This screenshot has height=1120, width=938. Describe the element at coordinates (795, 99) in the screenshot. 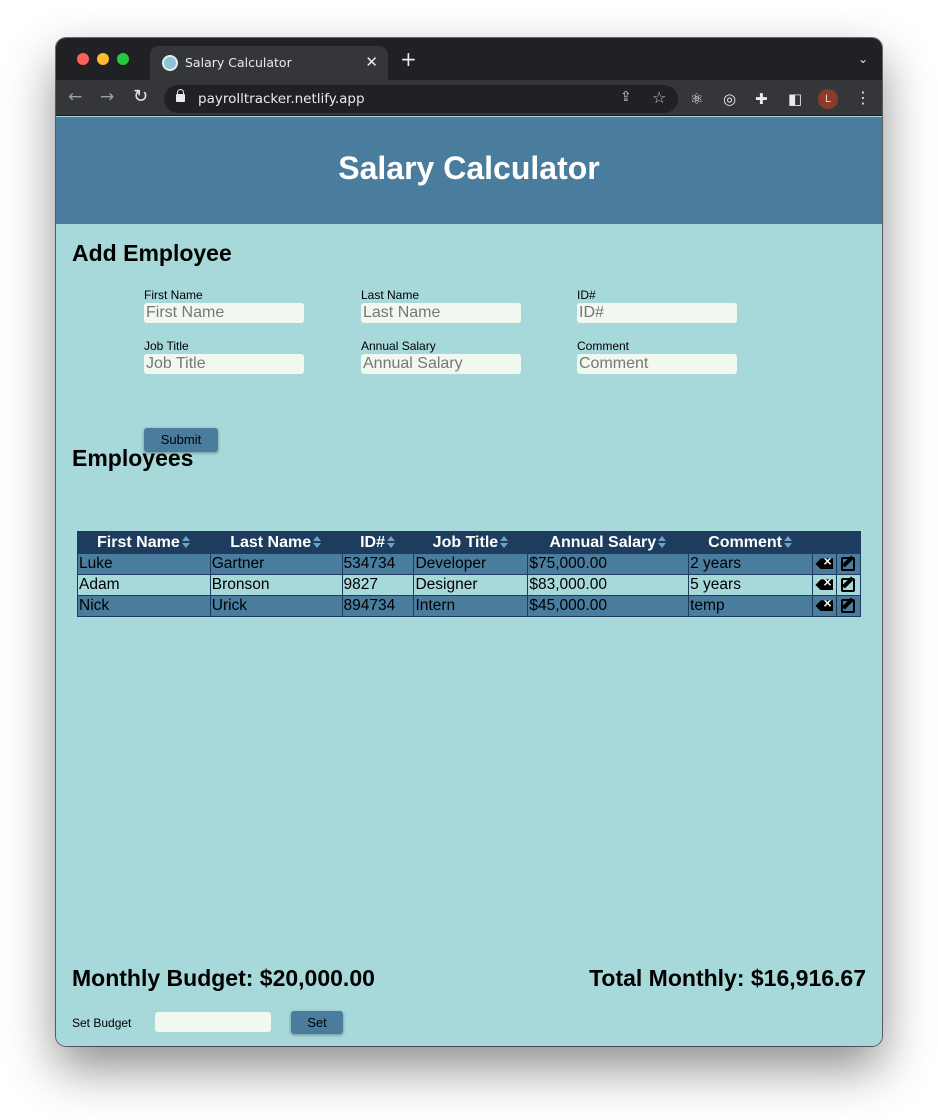

I see `side-panel-icon: ◧` at that location.